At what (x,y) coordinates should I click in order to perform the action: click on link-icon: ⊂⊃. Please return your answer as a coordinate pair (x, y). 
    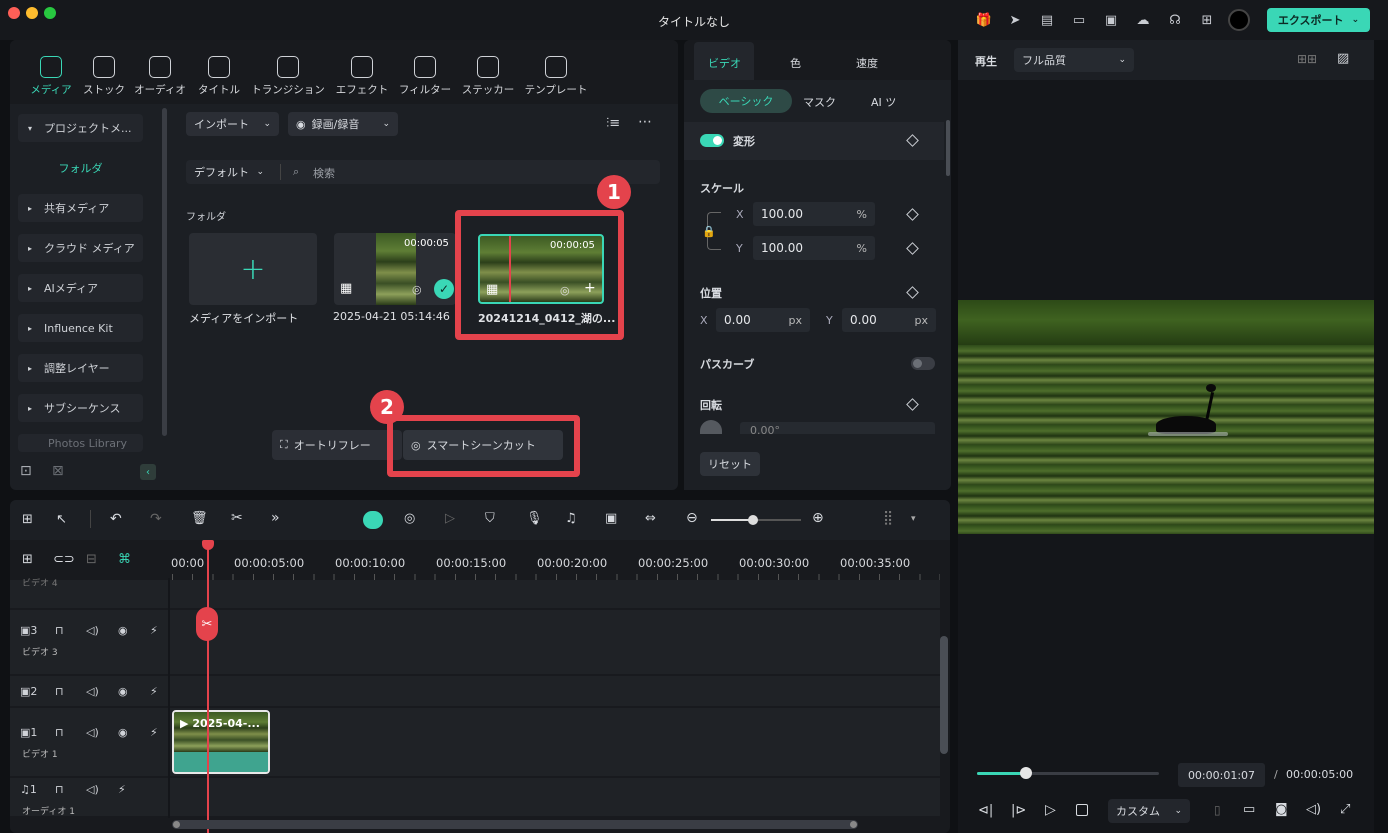
    Looking at the image, I should click on (64, 559).